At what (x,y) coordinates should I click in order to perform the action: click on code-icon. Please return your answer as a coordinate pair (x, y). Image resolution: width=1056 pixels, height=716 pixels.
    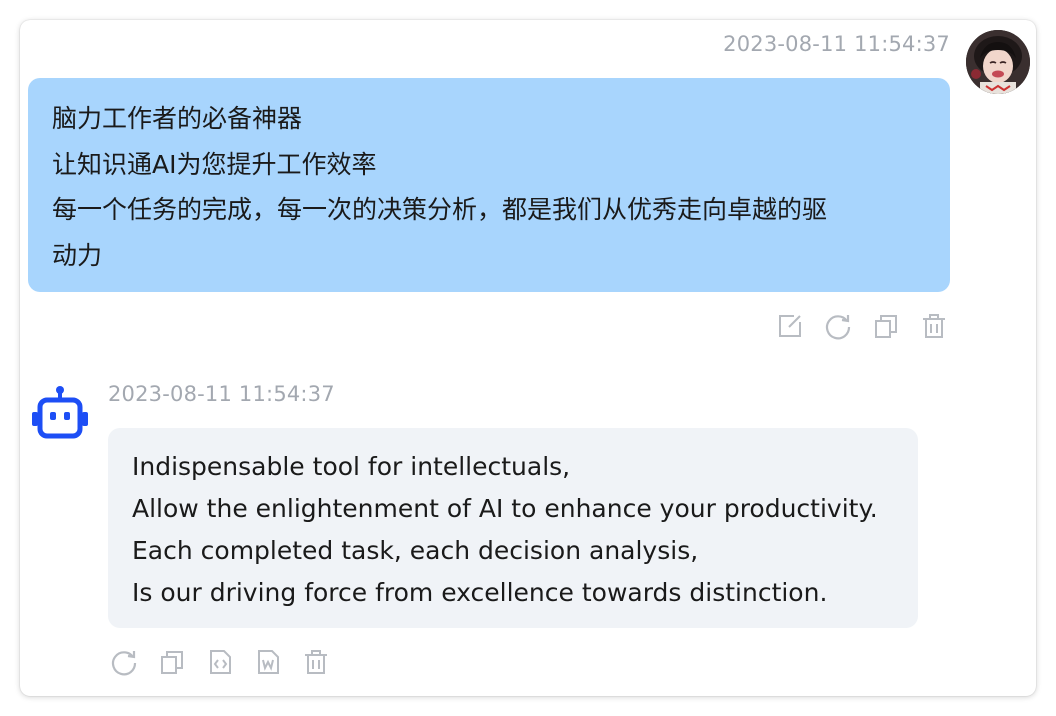
    Looking at the image, I should click on (220, 662).